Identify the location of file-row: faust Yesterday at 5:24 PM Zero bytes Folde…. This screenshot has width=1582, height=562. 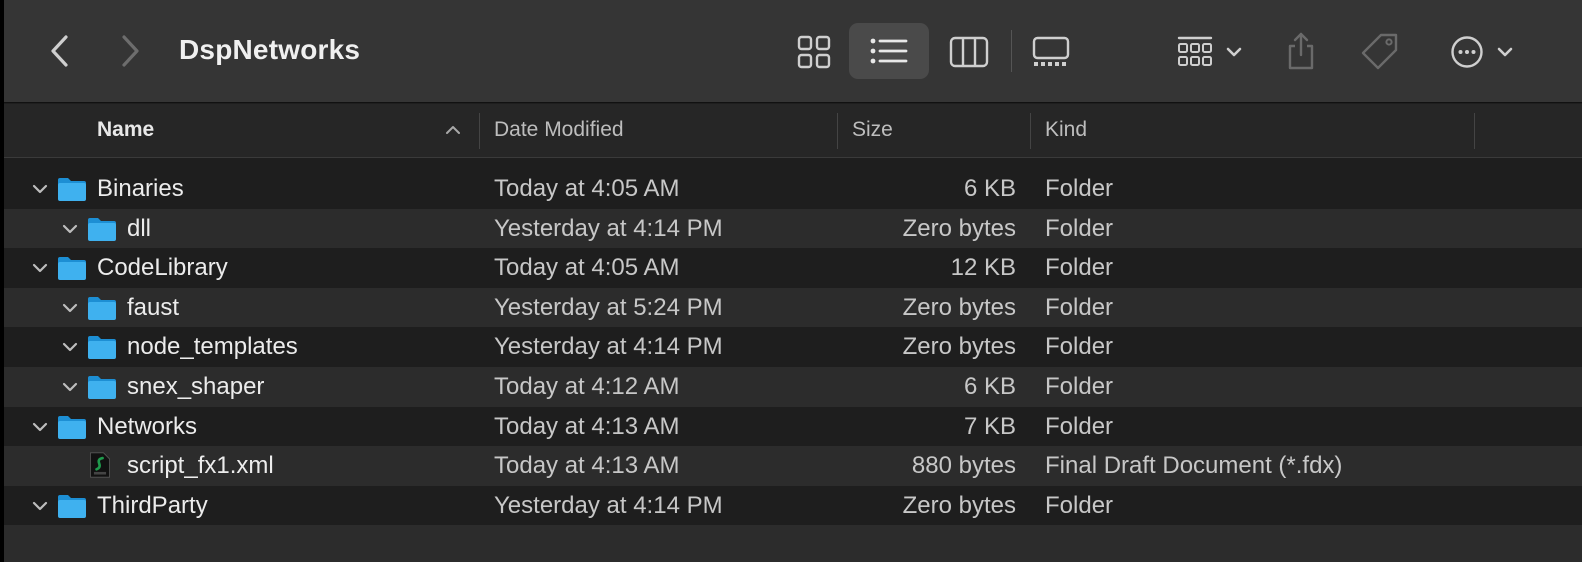
(793, 307).